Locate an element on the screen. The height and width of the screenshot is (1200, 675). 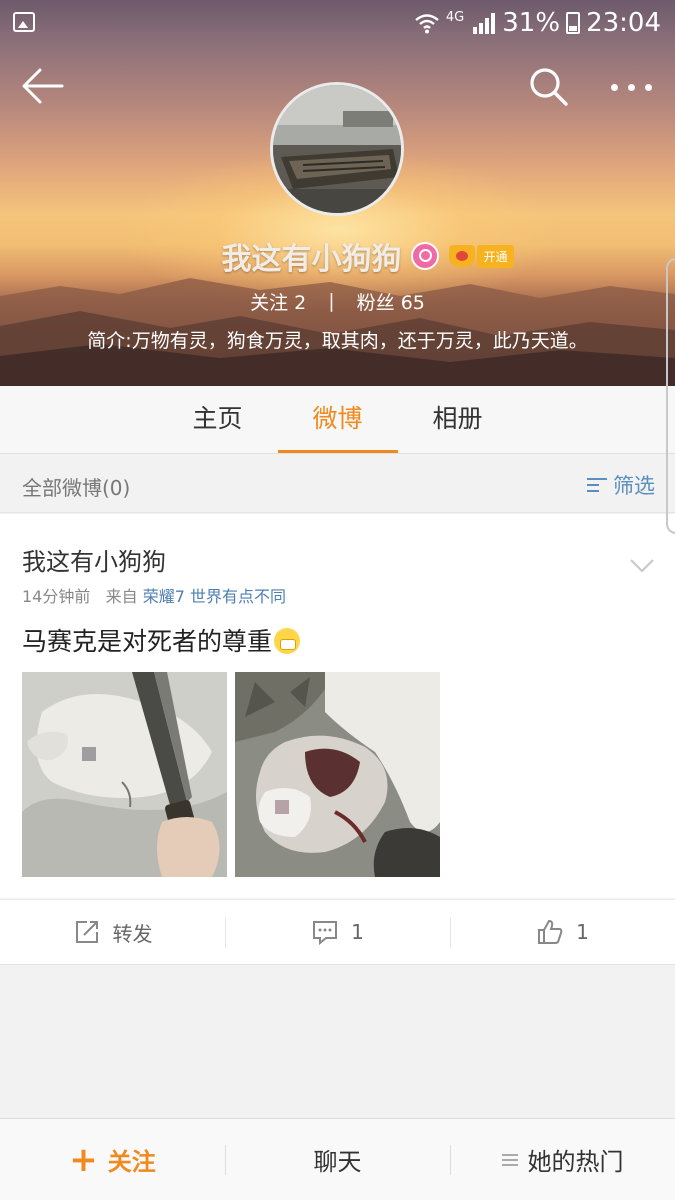
chat-label: 聊天 is located at coordinates (337, 1162).